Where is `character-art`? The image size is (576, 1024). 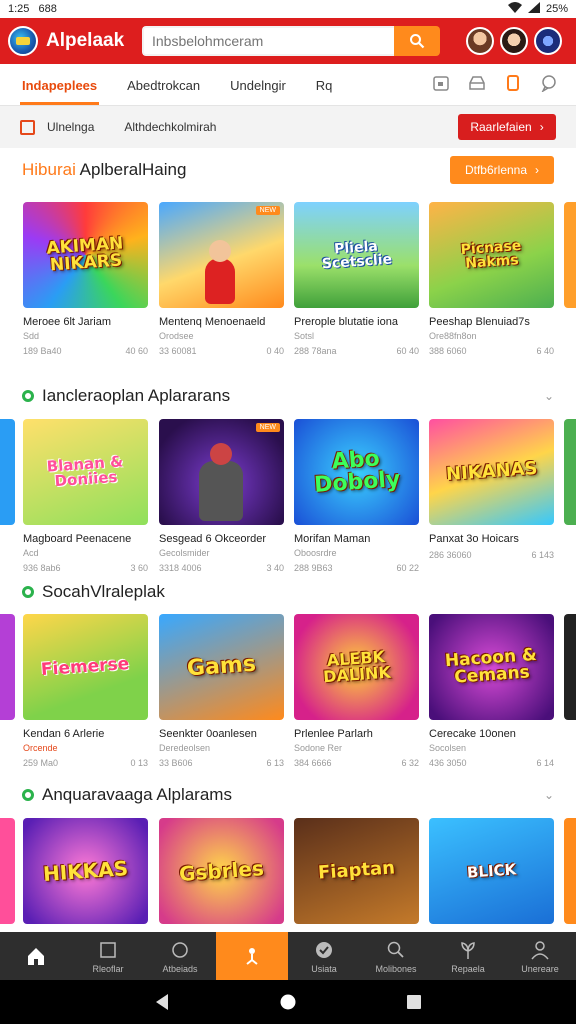 character-art is located at coordinates (221, 482).